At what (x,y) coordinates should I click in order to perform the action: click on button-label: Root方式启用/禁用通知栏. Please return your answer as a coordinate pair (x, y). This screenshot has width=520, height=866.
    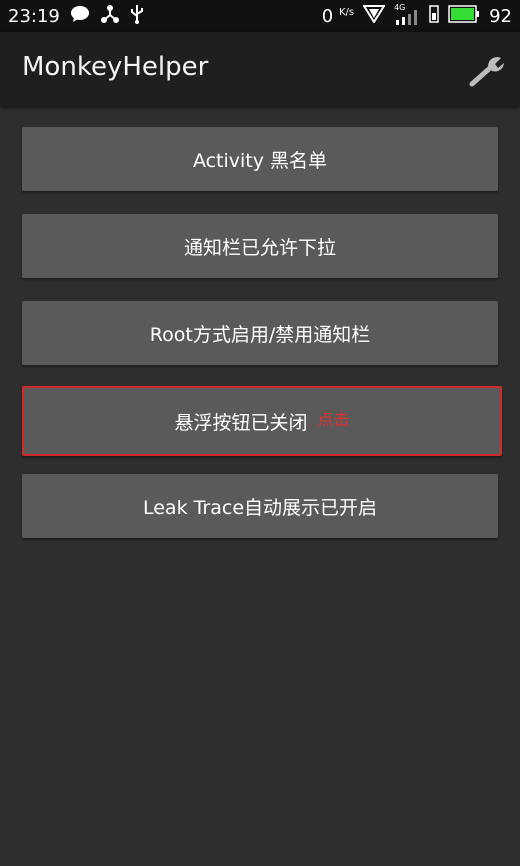
    Looking at the image, I should click on (260, 334).